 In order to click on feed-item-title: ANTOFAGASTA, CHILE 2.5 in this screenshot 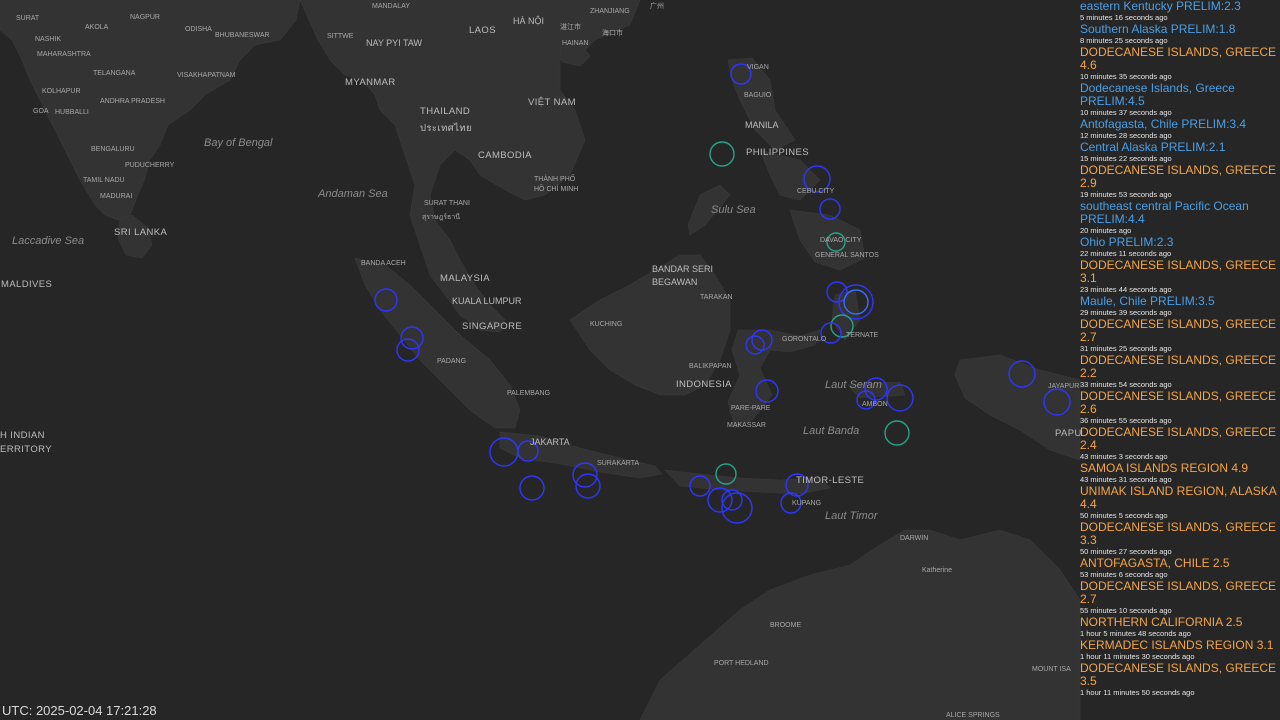, I will do `click(1180, 563)`.